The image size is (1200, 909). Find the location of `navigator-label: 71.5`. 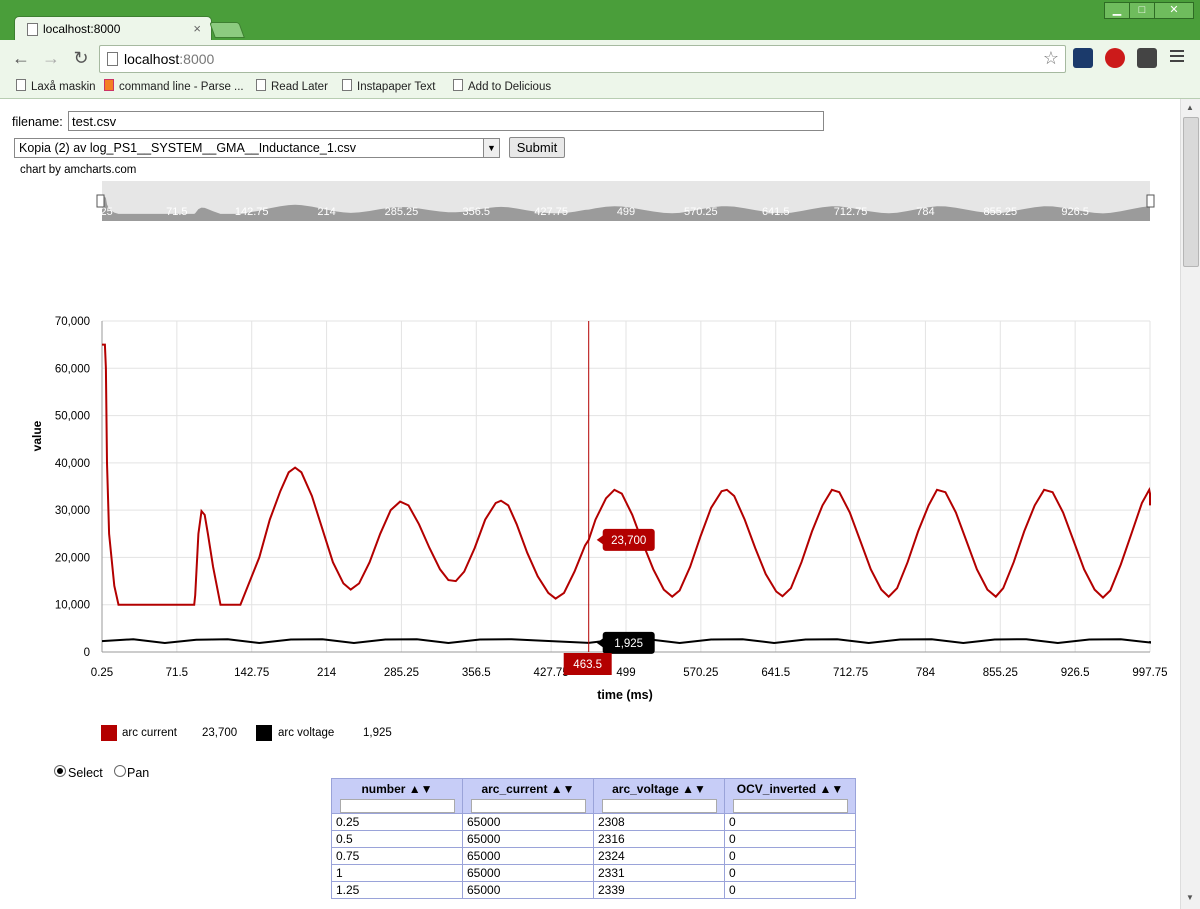

navigator-label: 71.5 is located at coordinates (176, 212).